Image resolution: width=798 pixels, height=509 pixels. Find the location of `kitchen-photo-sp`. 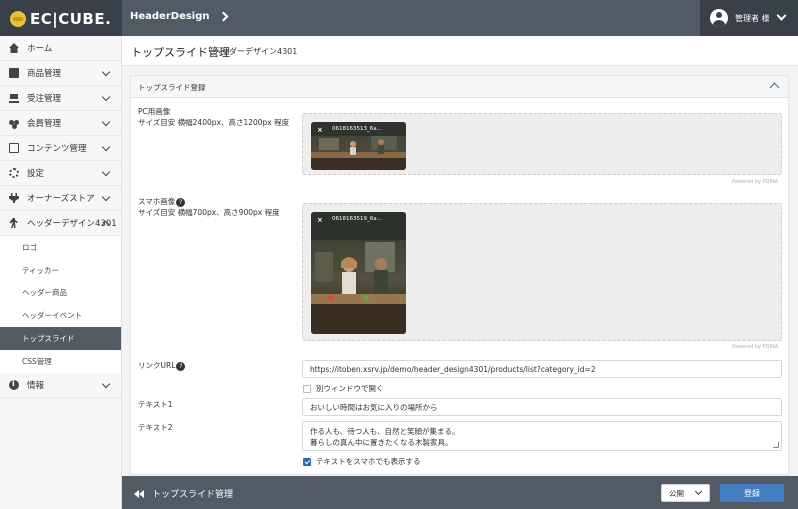

kitchen-photo-sp is located at coordinates (358, 273).